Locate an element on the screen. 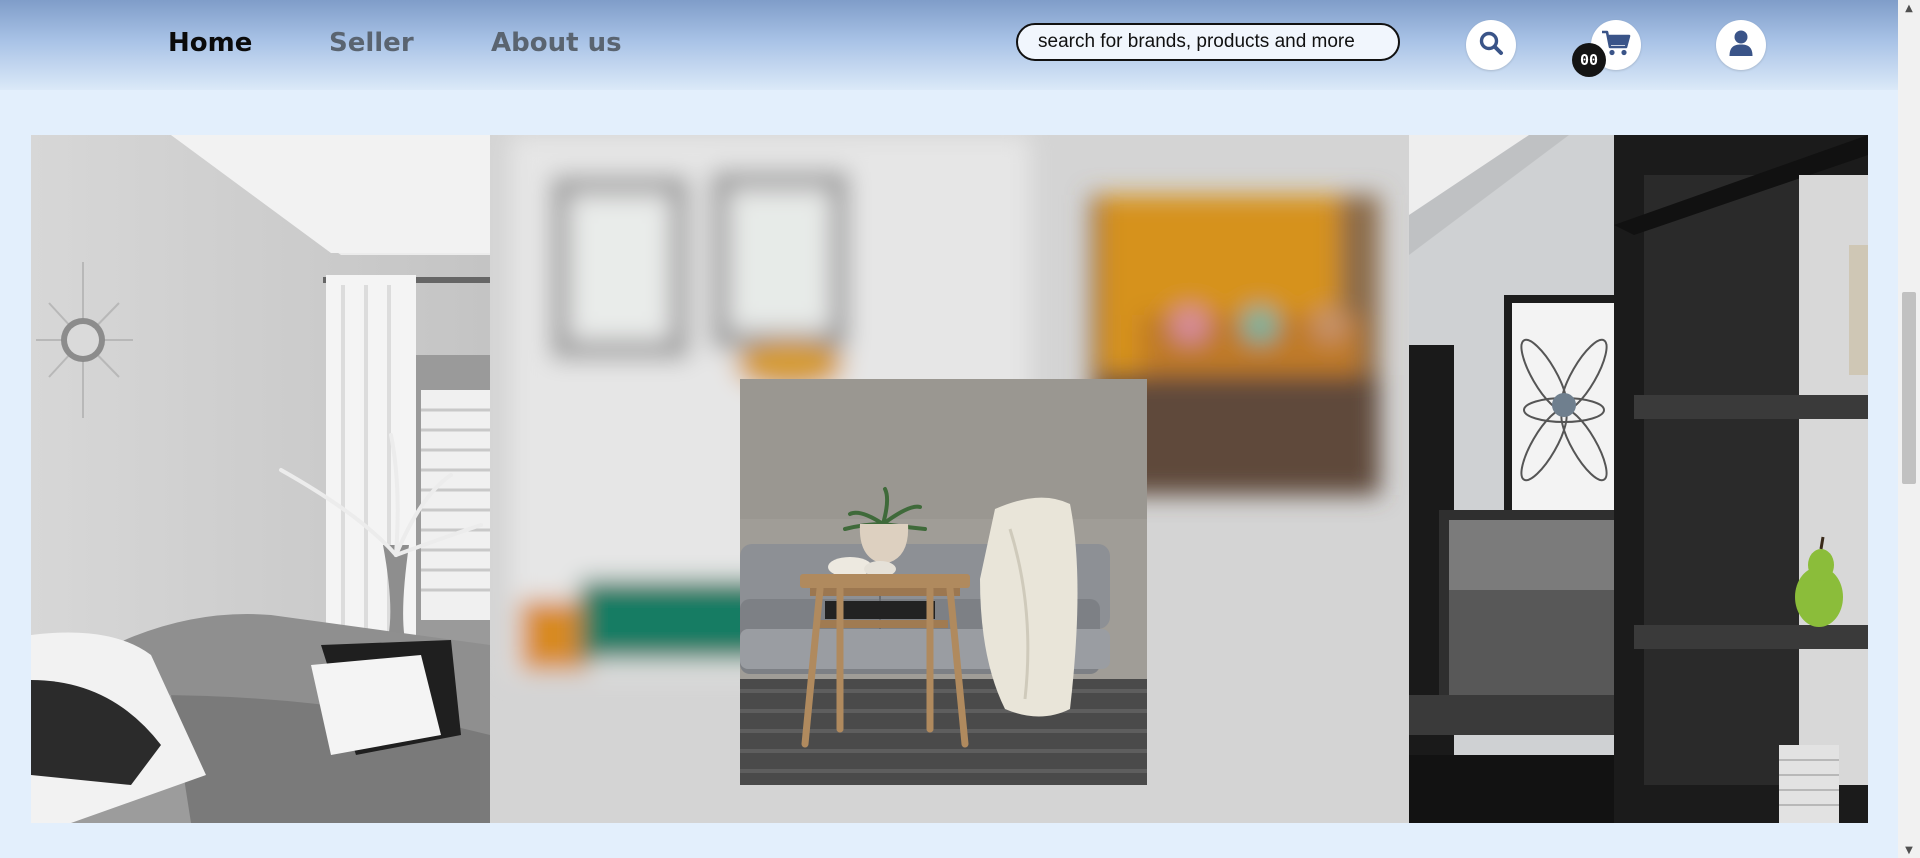  nav-link-about-us: About us is located at coordinates (556, 43).